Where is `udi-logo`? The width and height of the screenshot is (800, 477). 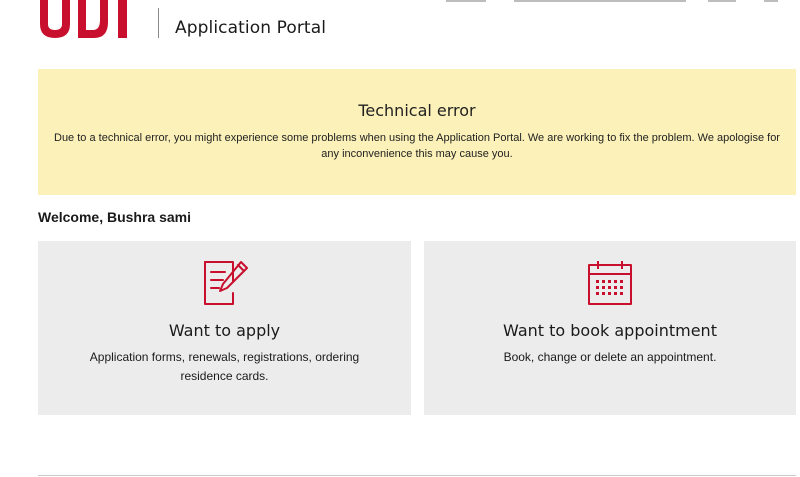
udi-logo is located at coordinates (93, 20).